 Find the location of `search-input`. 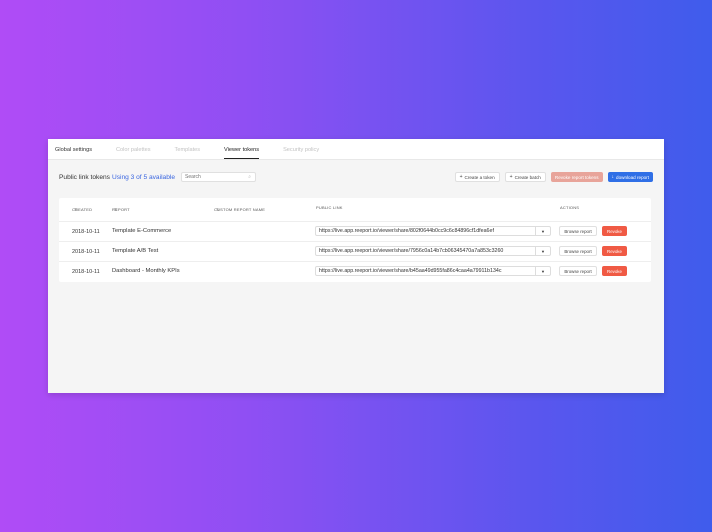

search-input is located at coordinates (215, 177).